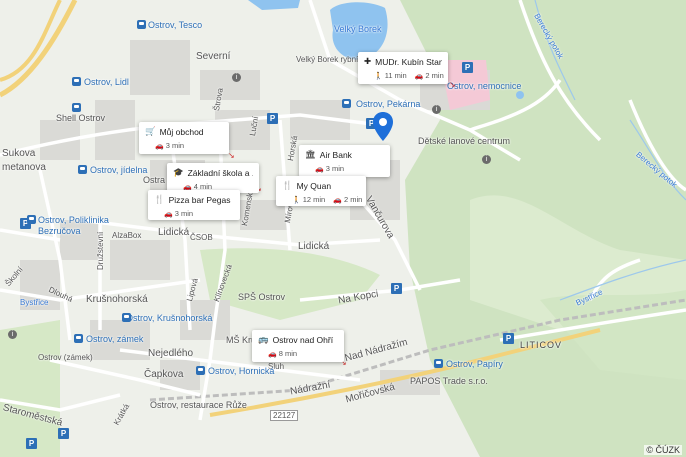 This screenshot has width=686, height=457. Describe the element at coordinates (178, 172) in the screenshot. I see `school-icon: 🎓` at that location.